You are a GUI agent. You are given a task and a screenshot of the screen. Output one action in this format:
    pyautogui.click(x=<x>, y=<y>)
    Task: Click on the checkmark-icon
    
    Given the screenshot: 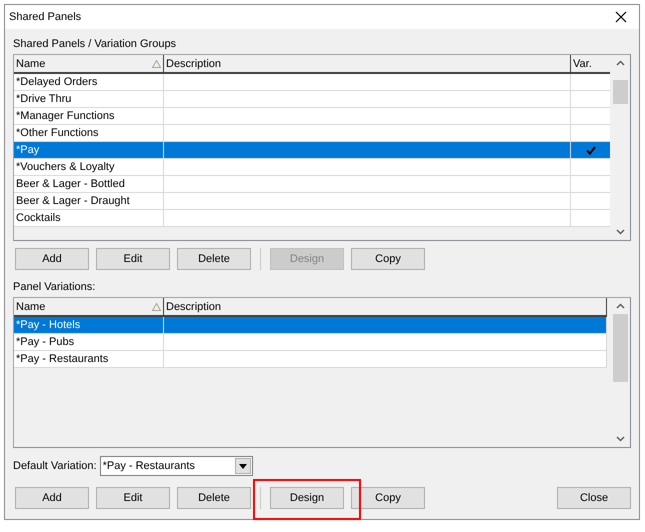 What is the action you would take?
    pyautogui.click(x=591, y=150)
    